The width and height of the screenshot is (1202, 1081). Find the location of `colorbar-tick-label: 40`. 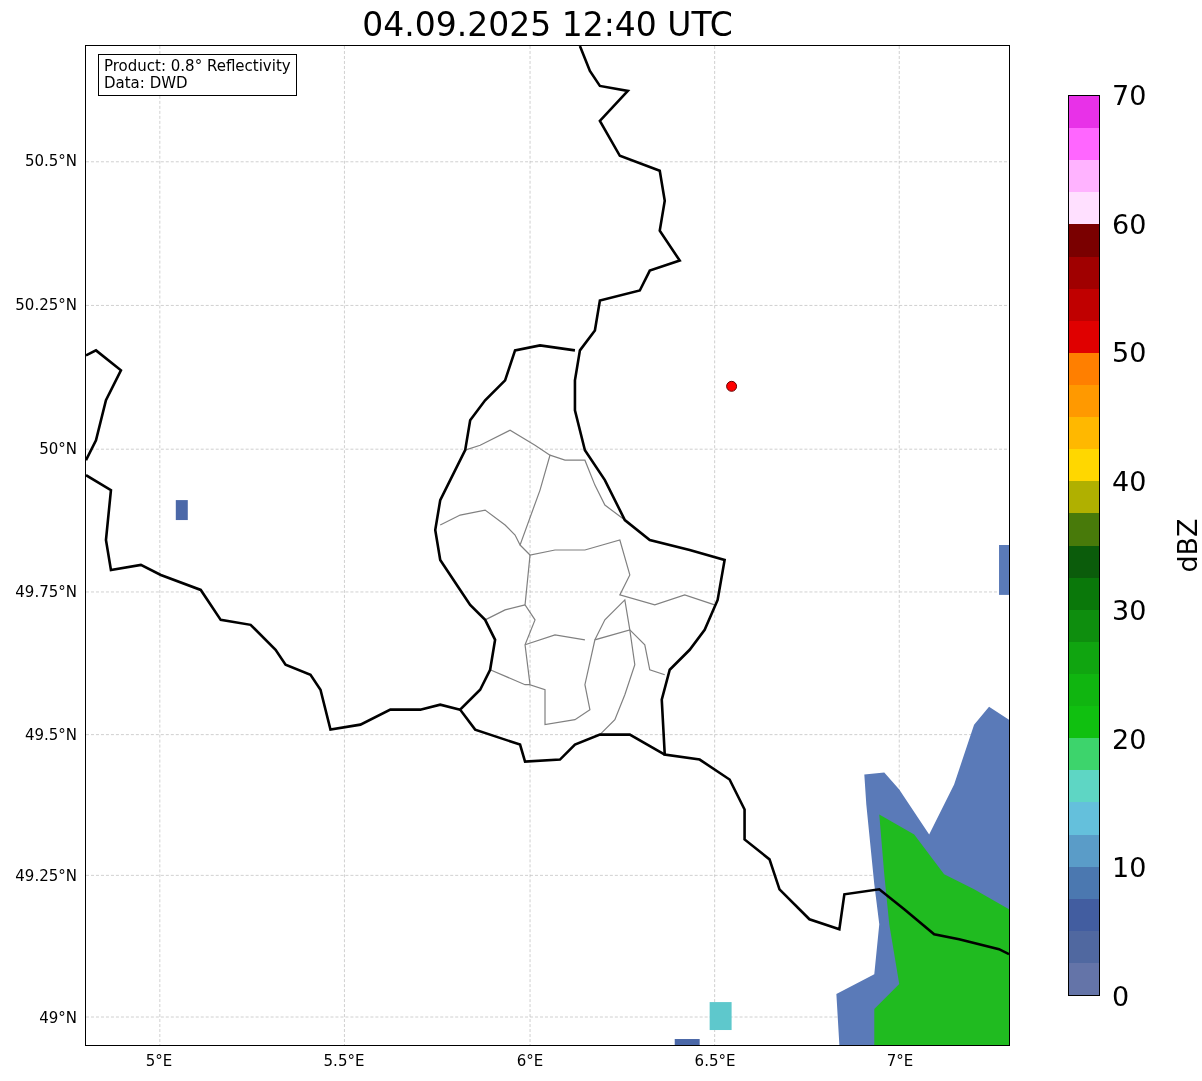

colorbar-tick-label: 40 is located at coordinates (1129, 481).